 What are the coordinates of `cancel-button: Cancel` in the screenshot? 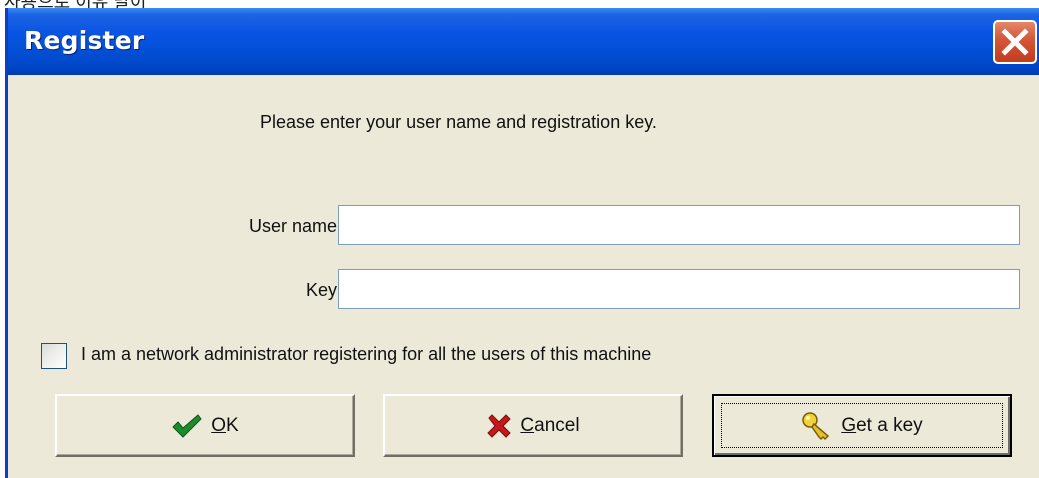 It's located at (533, 425).